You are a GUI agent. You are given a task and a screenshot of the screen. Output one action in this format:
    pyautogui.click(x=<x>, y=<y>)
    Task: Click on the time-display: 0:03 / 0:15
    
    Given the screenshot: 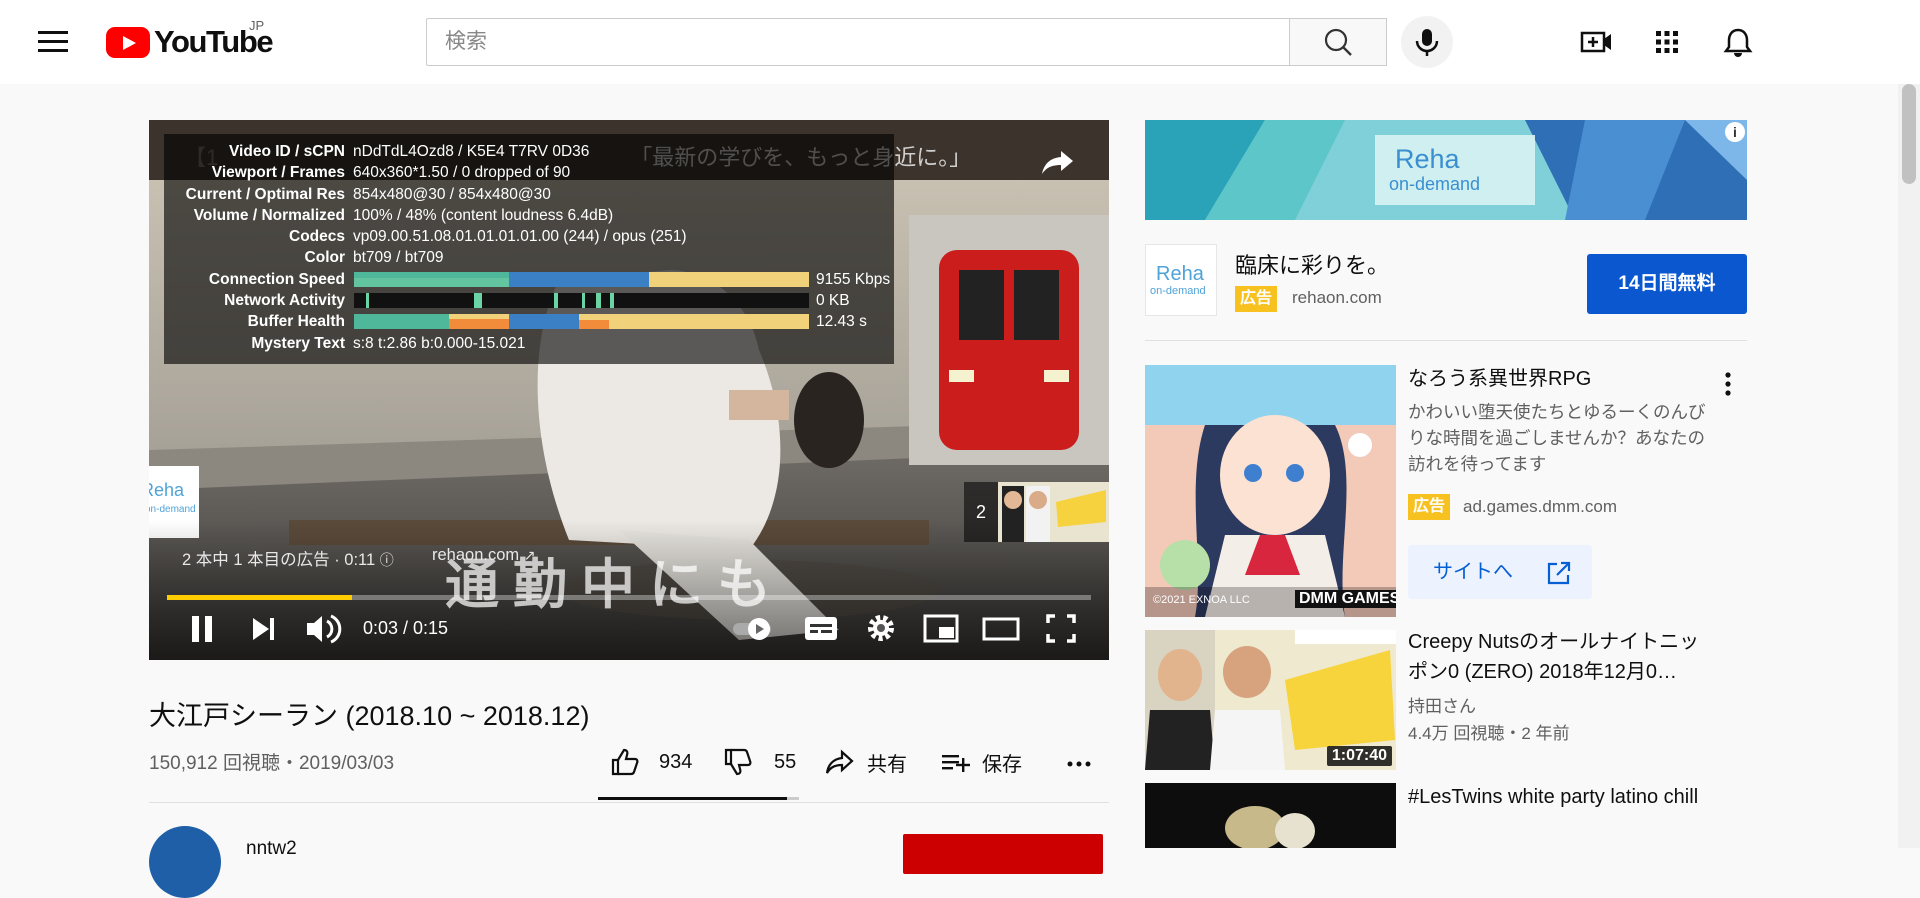 What is the action you would take?
    pyautogui.click(x=406, y=628)
    